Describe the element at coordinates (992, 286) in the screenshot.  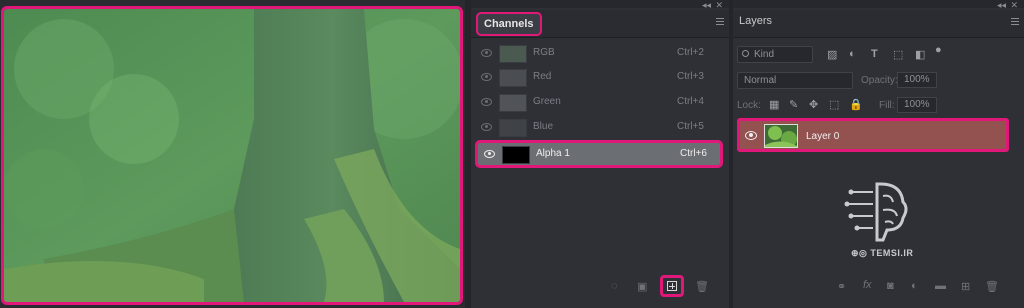
I see `delete-icon: 🗑` at that location.